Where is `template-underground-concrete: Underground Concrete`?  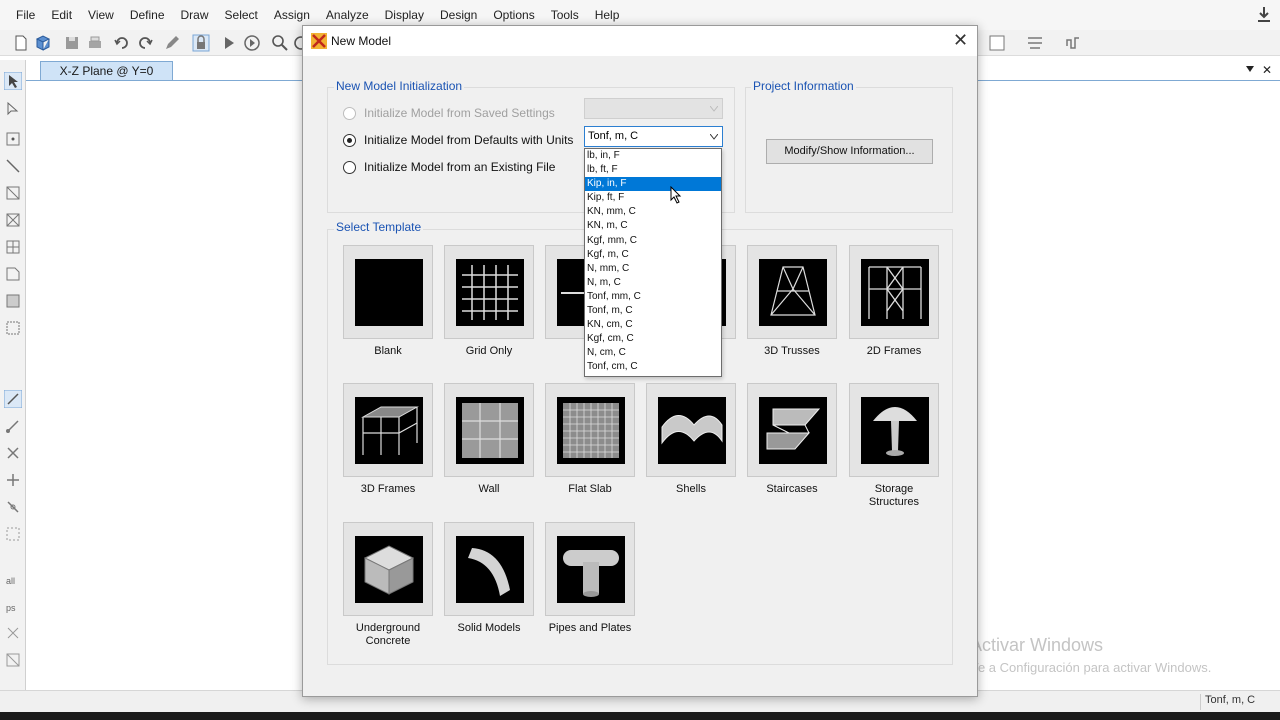
template-underground-concrete: Underground Concrete is located at coordinates (388, 585).